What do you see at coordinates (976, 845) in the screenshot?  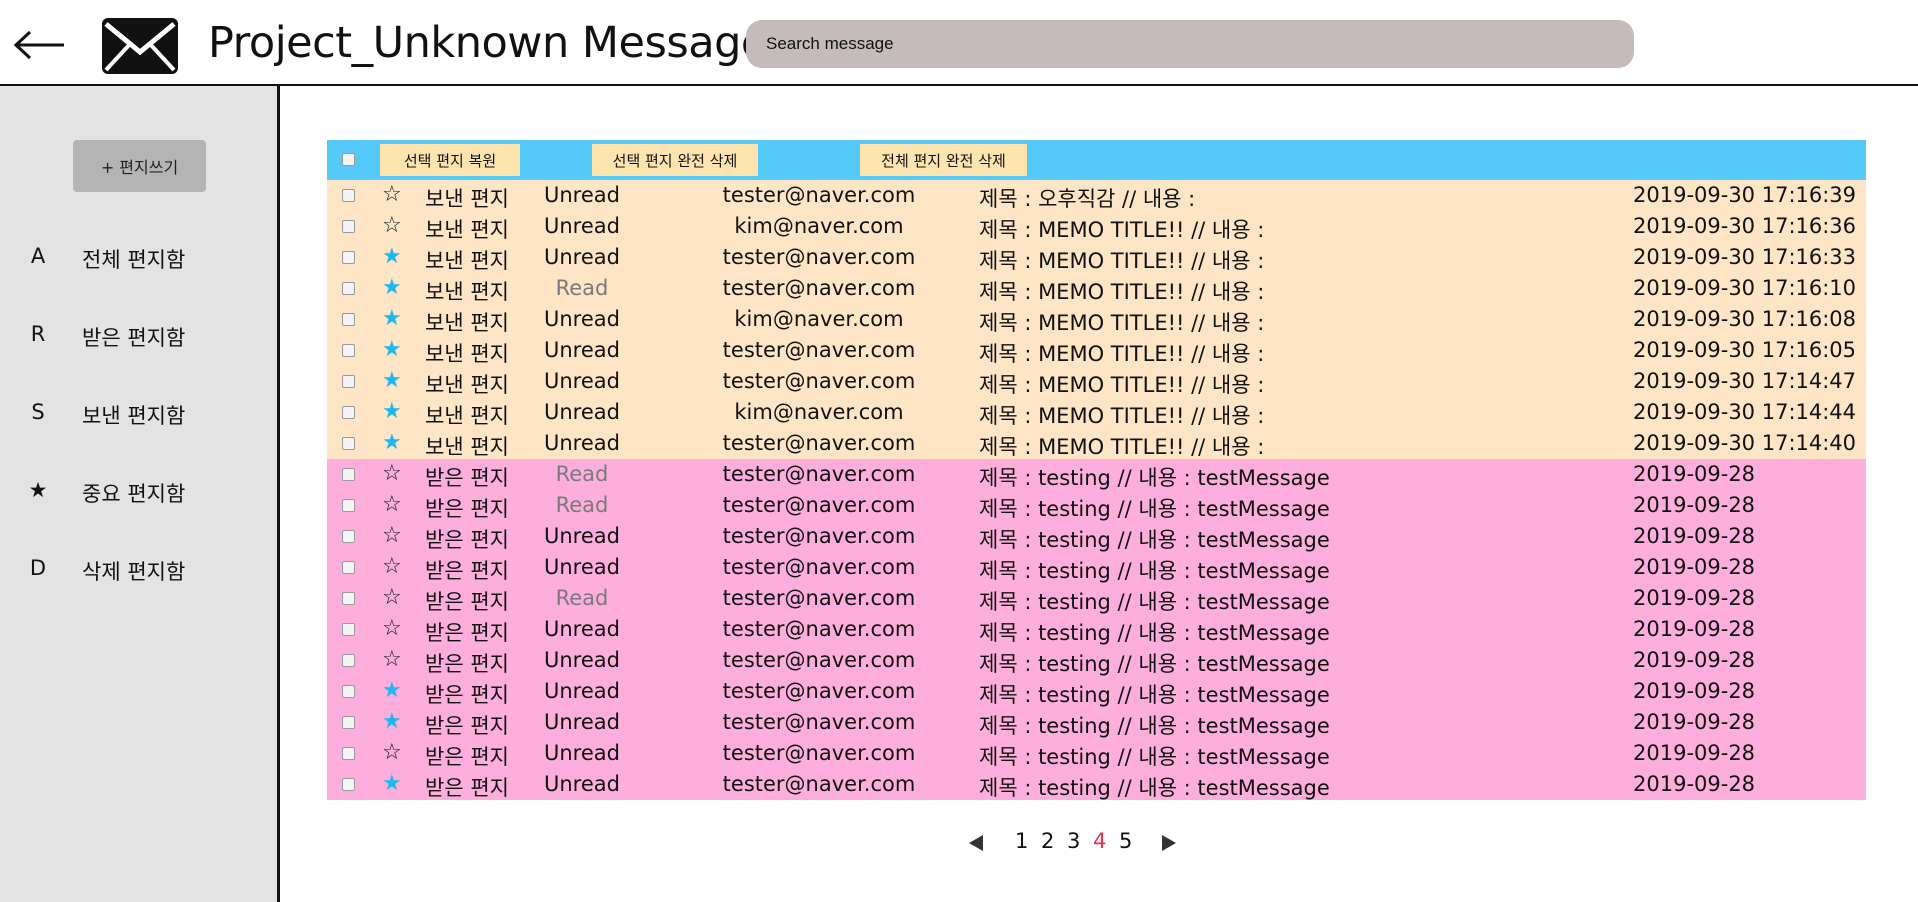 I see `prev-page-icon` at bounding box center [976, 845].